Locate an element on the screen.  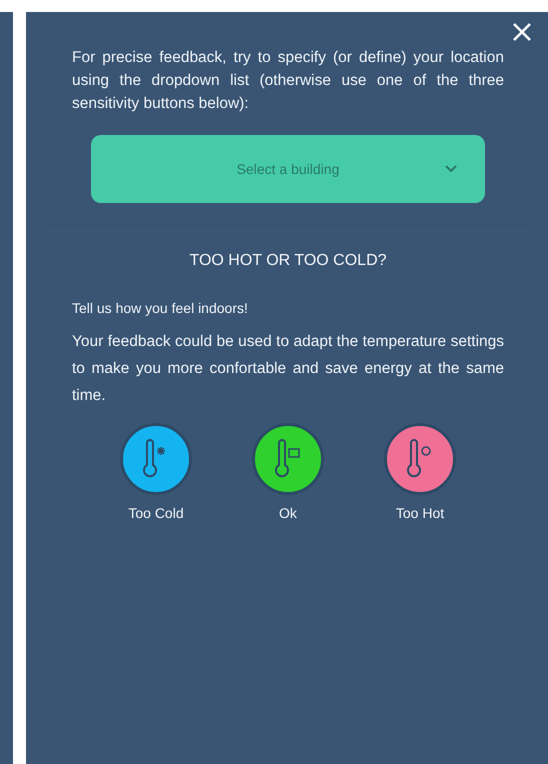
section-heading: TOO HOT OR TOO COLD? is located at coordinates (288, 261).